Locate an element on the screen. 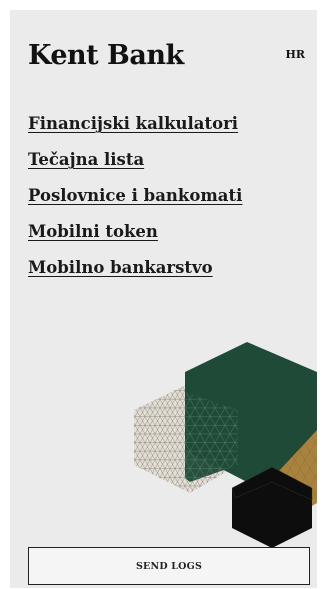 This screenshot has height=589, width=324. bank-logo: Kent Bank is located at coordinates (106, 55).